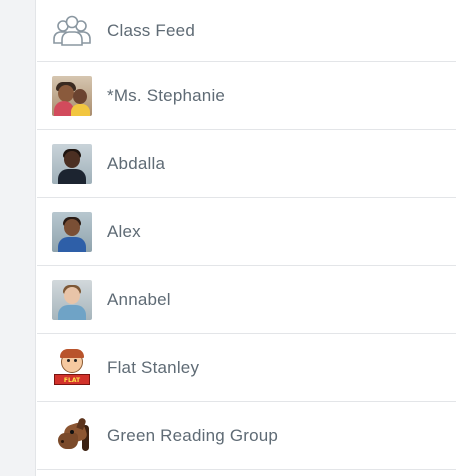 This screenshot has width=456, height=476. Describe the element at coordinates (246, 232) in the screenshot. I see `list-item-alex: Alex` at that location.